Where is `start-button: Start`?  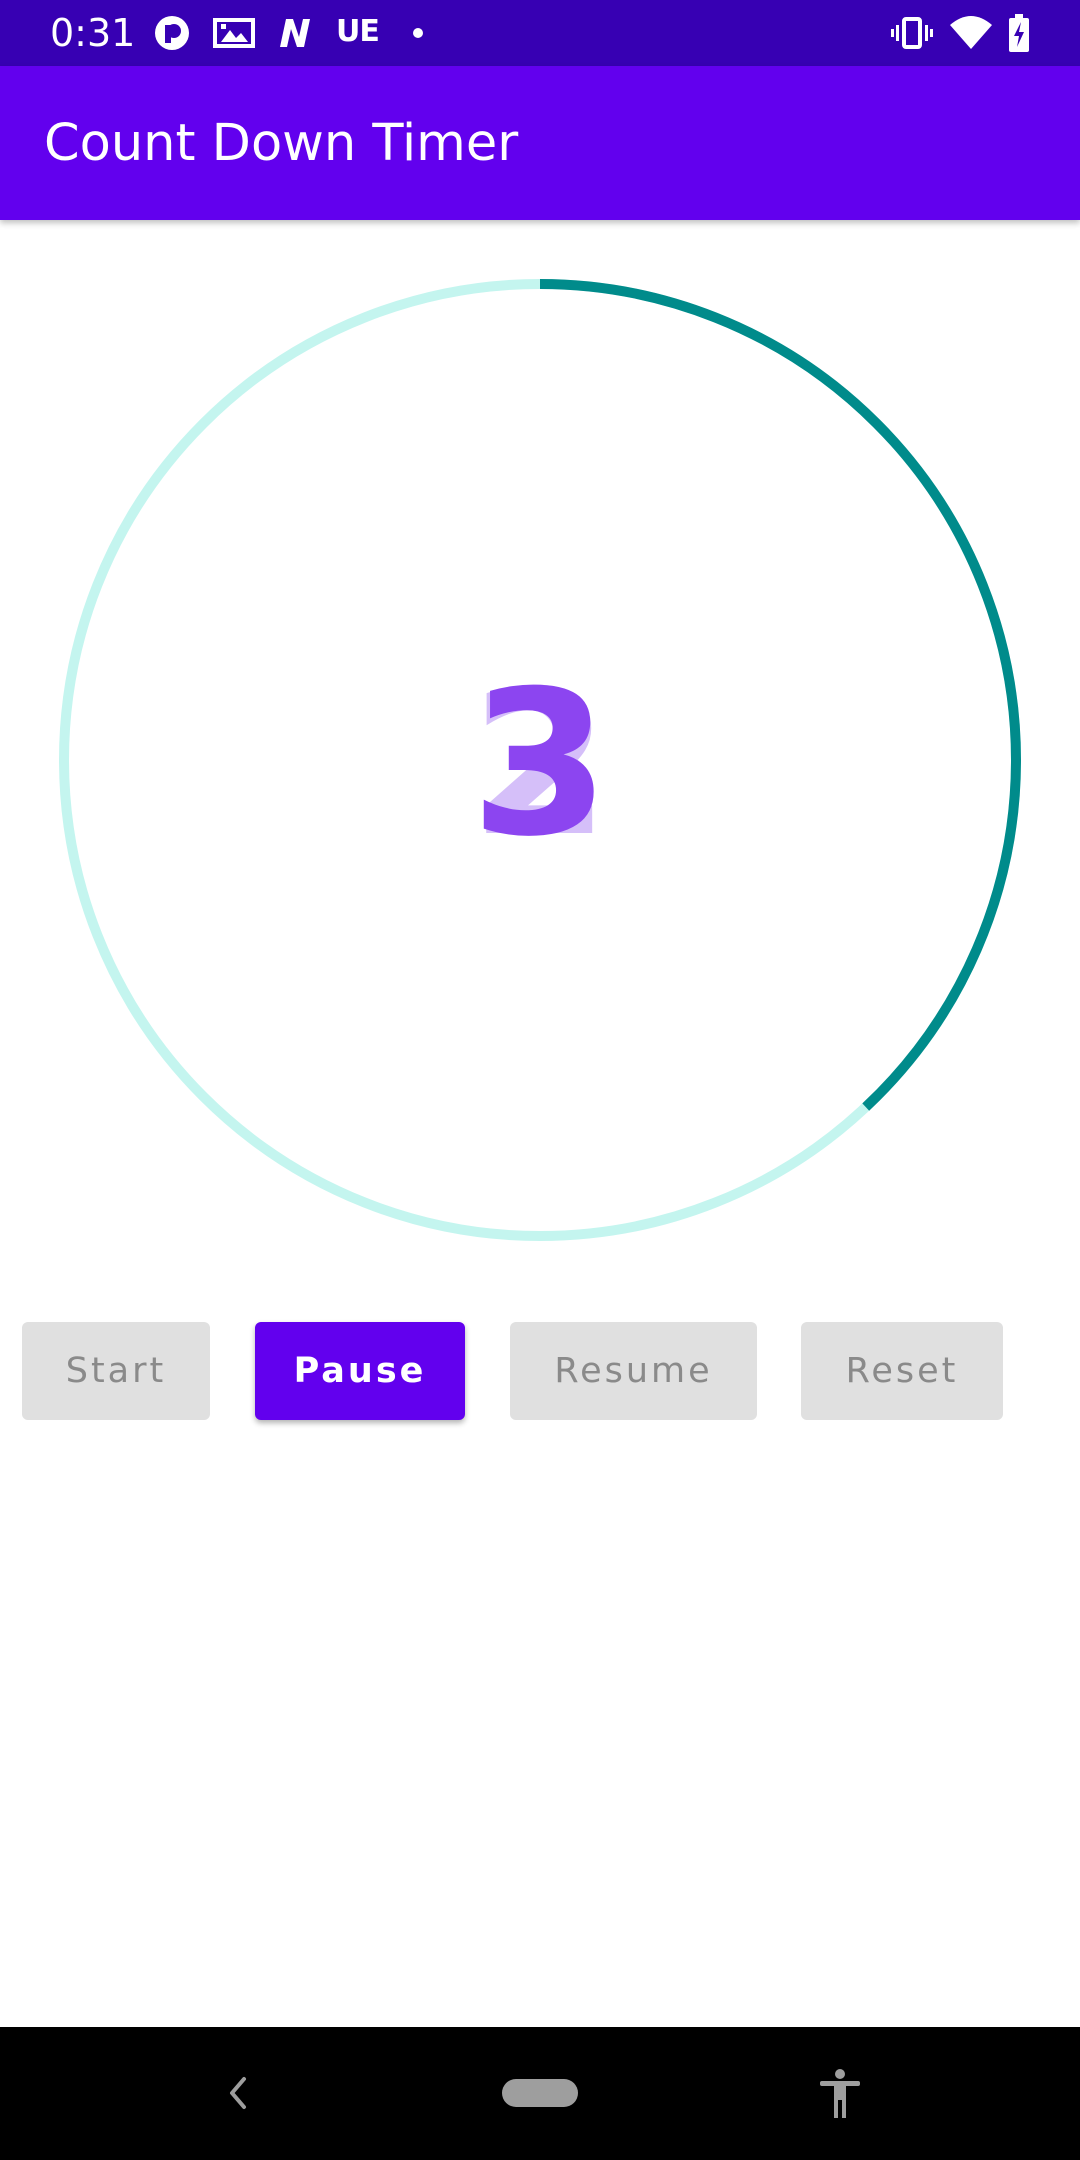 start-button: Start is located at coordinates (116, 1371).